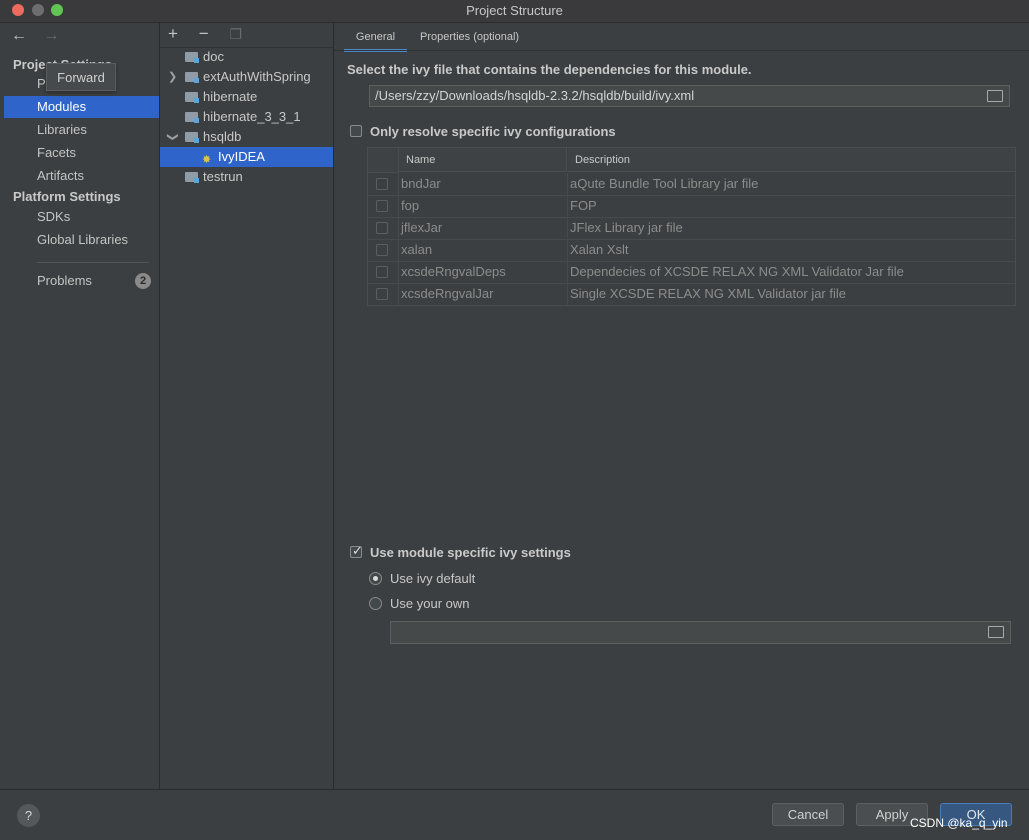 This screenshot has width=1029, height=840. Describe the element at coordinates (356, 131) in the screenshot. I see `only-resolve-checkbox` at that location.